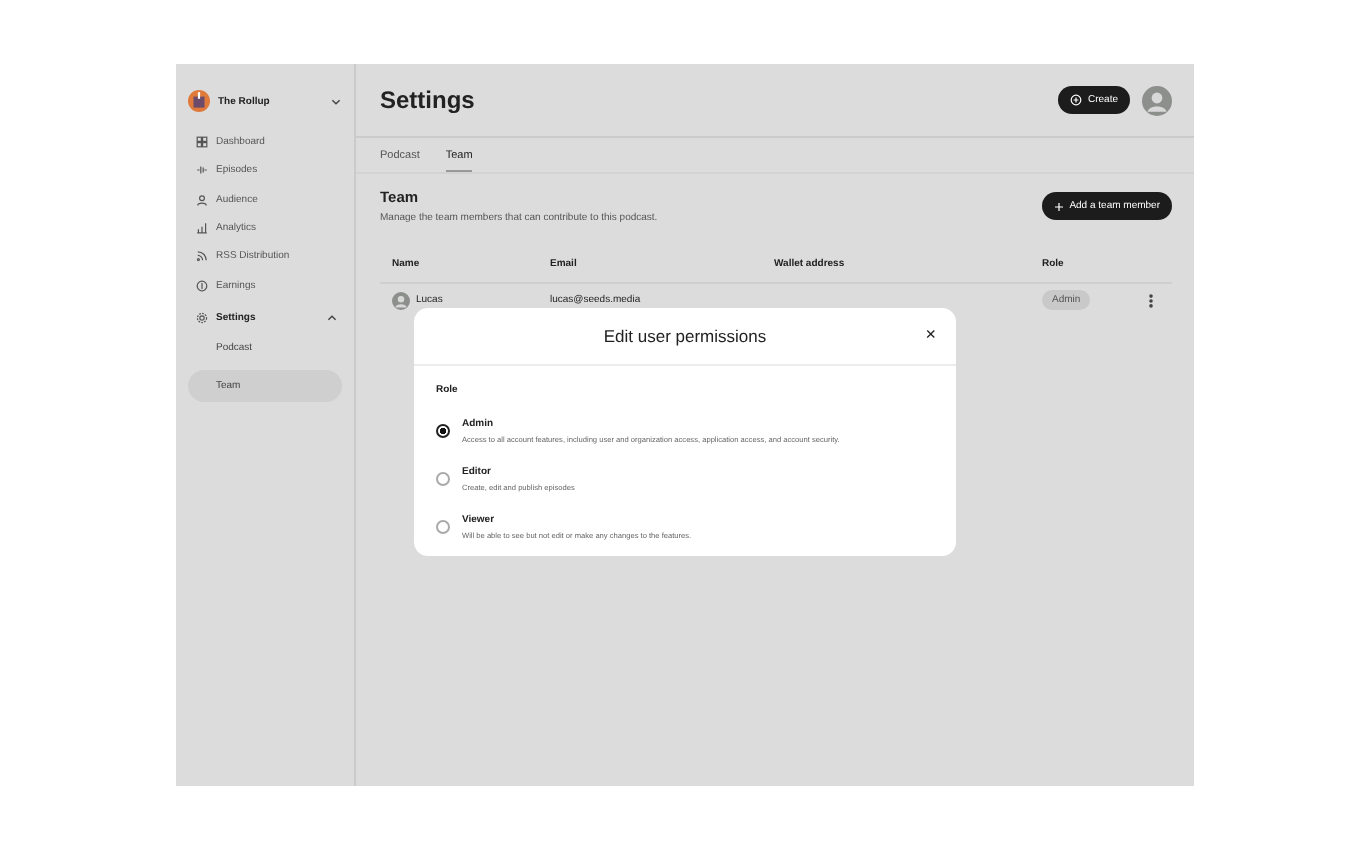 The width and height of the screenshot is (1368, 852). Describe the element at coordinates (202, 256) in the screenshot. I see `rss-icon` at that location.